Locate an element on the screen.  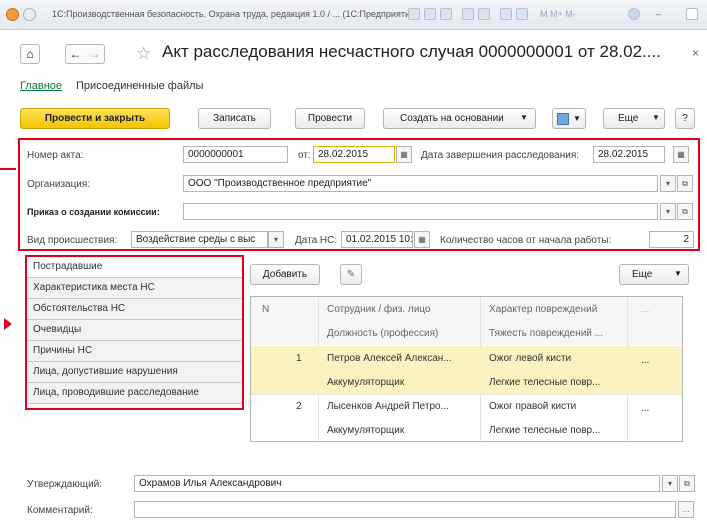
approver-label: Утверждающий: is located at coordinates (65, 484).